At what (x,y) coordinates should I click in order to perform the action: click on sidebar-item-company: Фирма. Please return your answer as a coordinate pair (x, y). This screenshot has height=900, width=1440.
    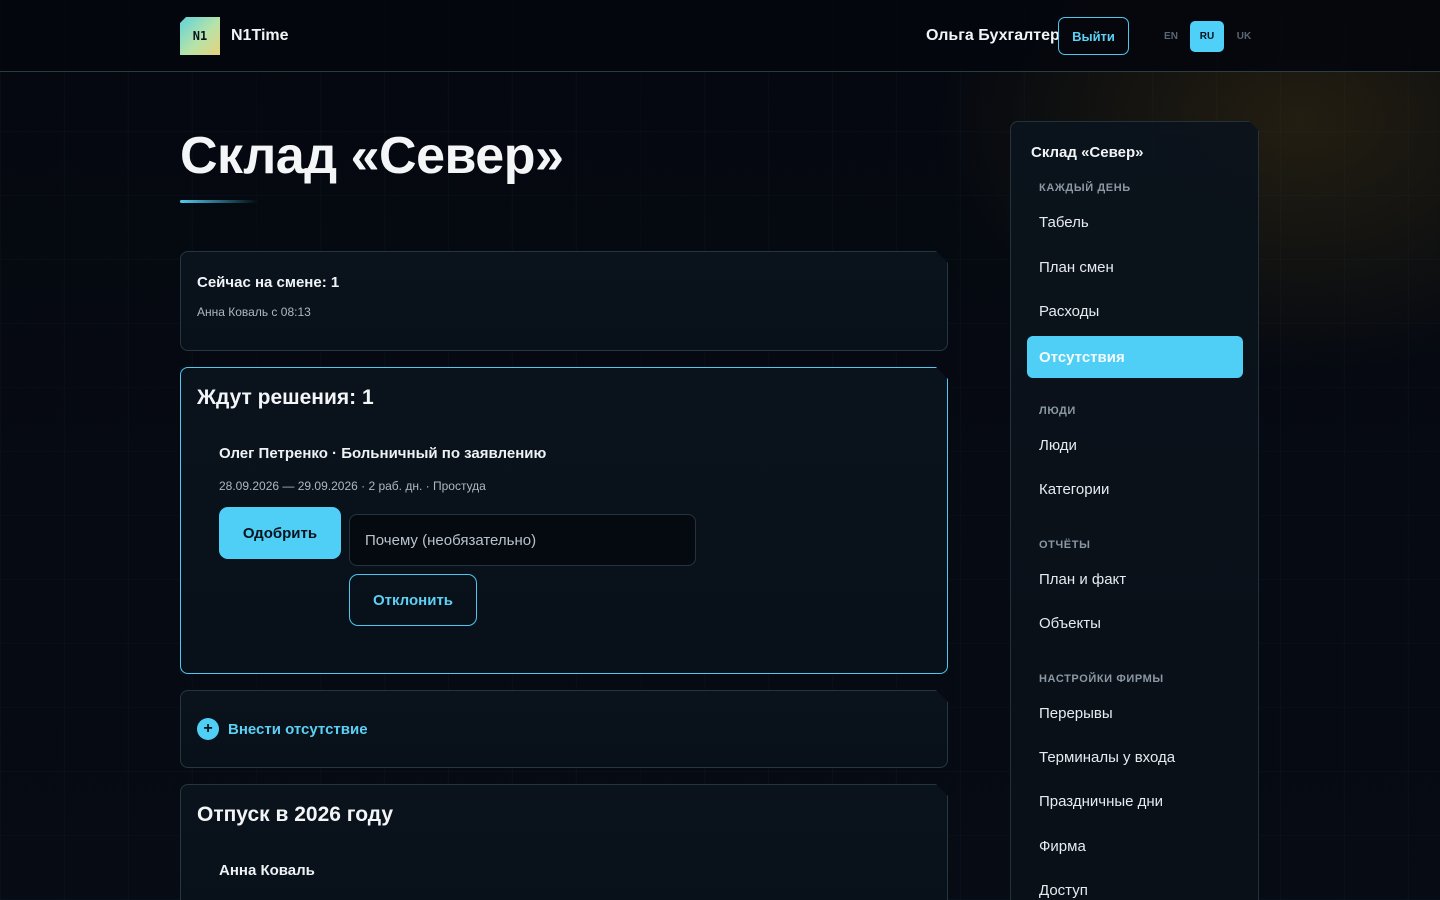
    Looking at the image, I should click on (1062, 846).